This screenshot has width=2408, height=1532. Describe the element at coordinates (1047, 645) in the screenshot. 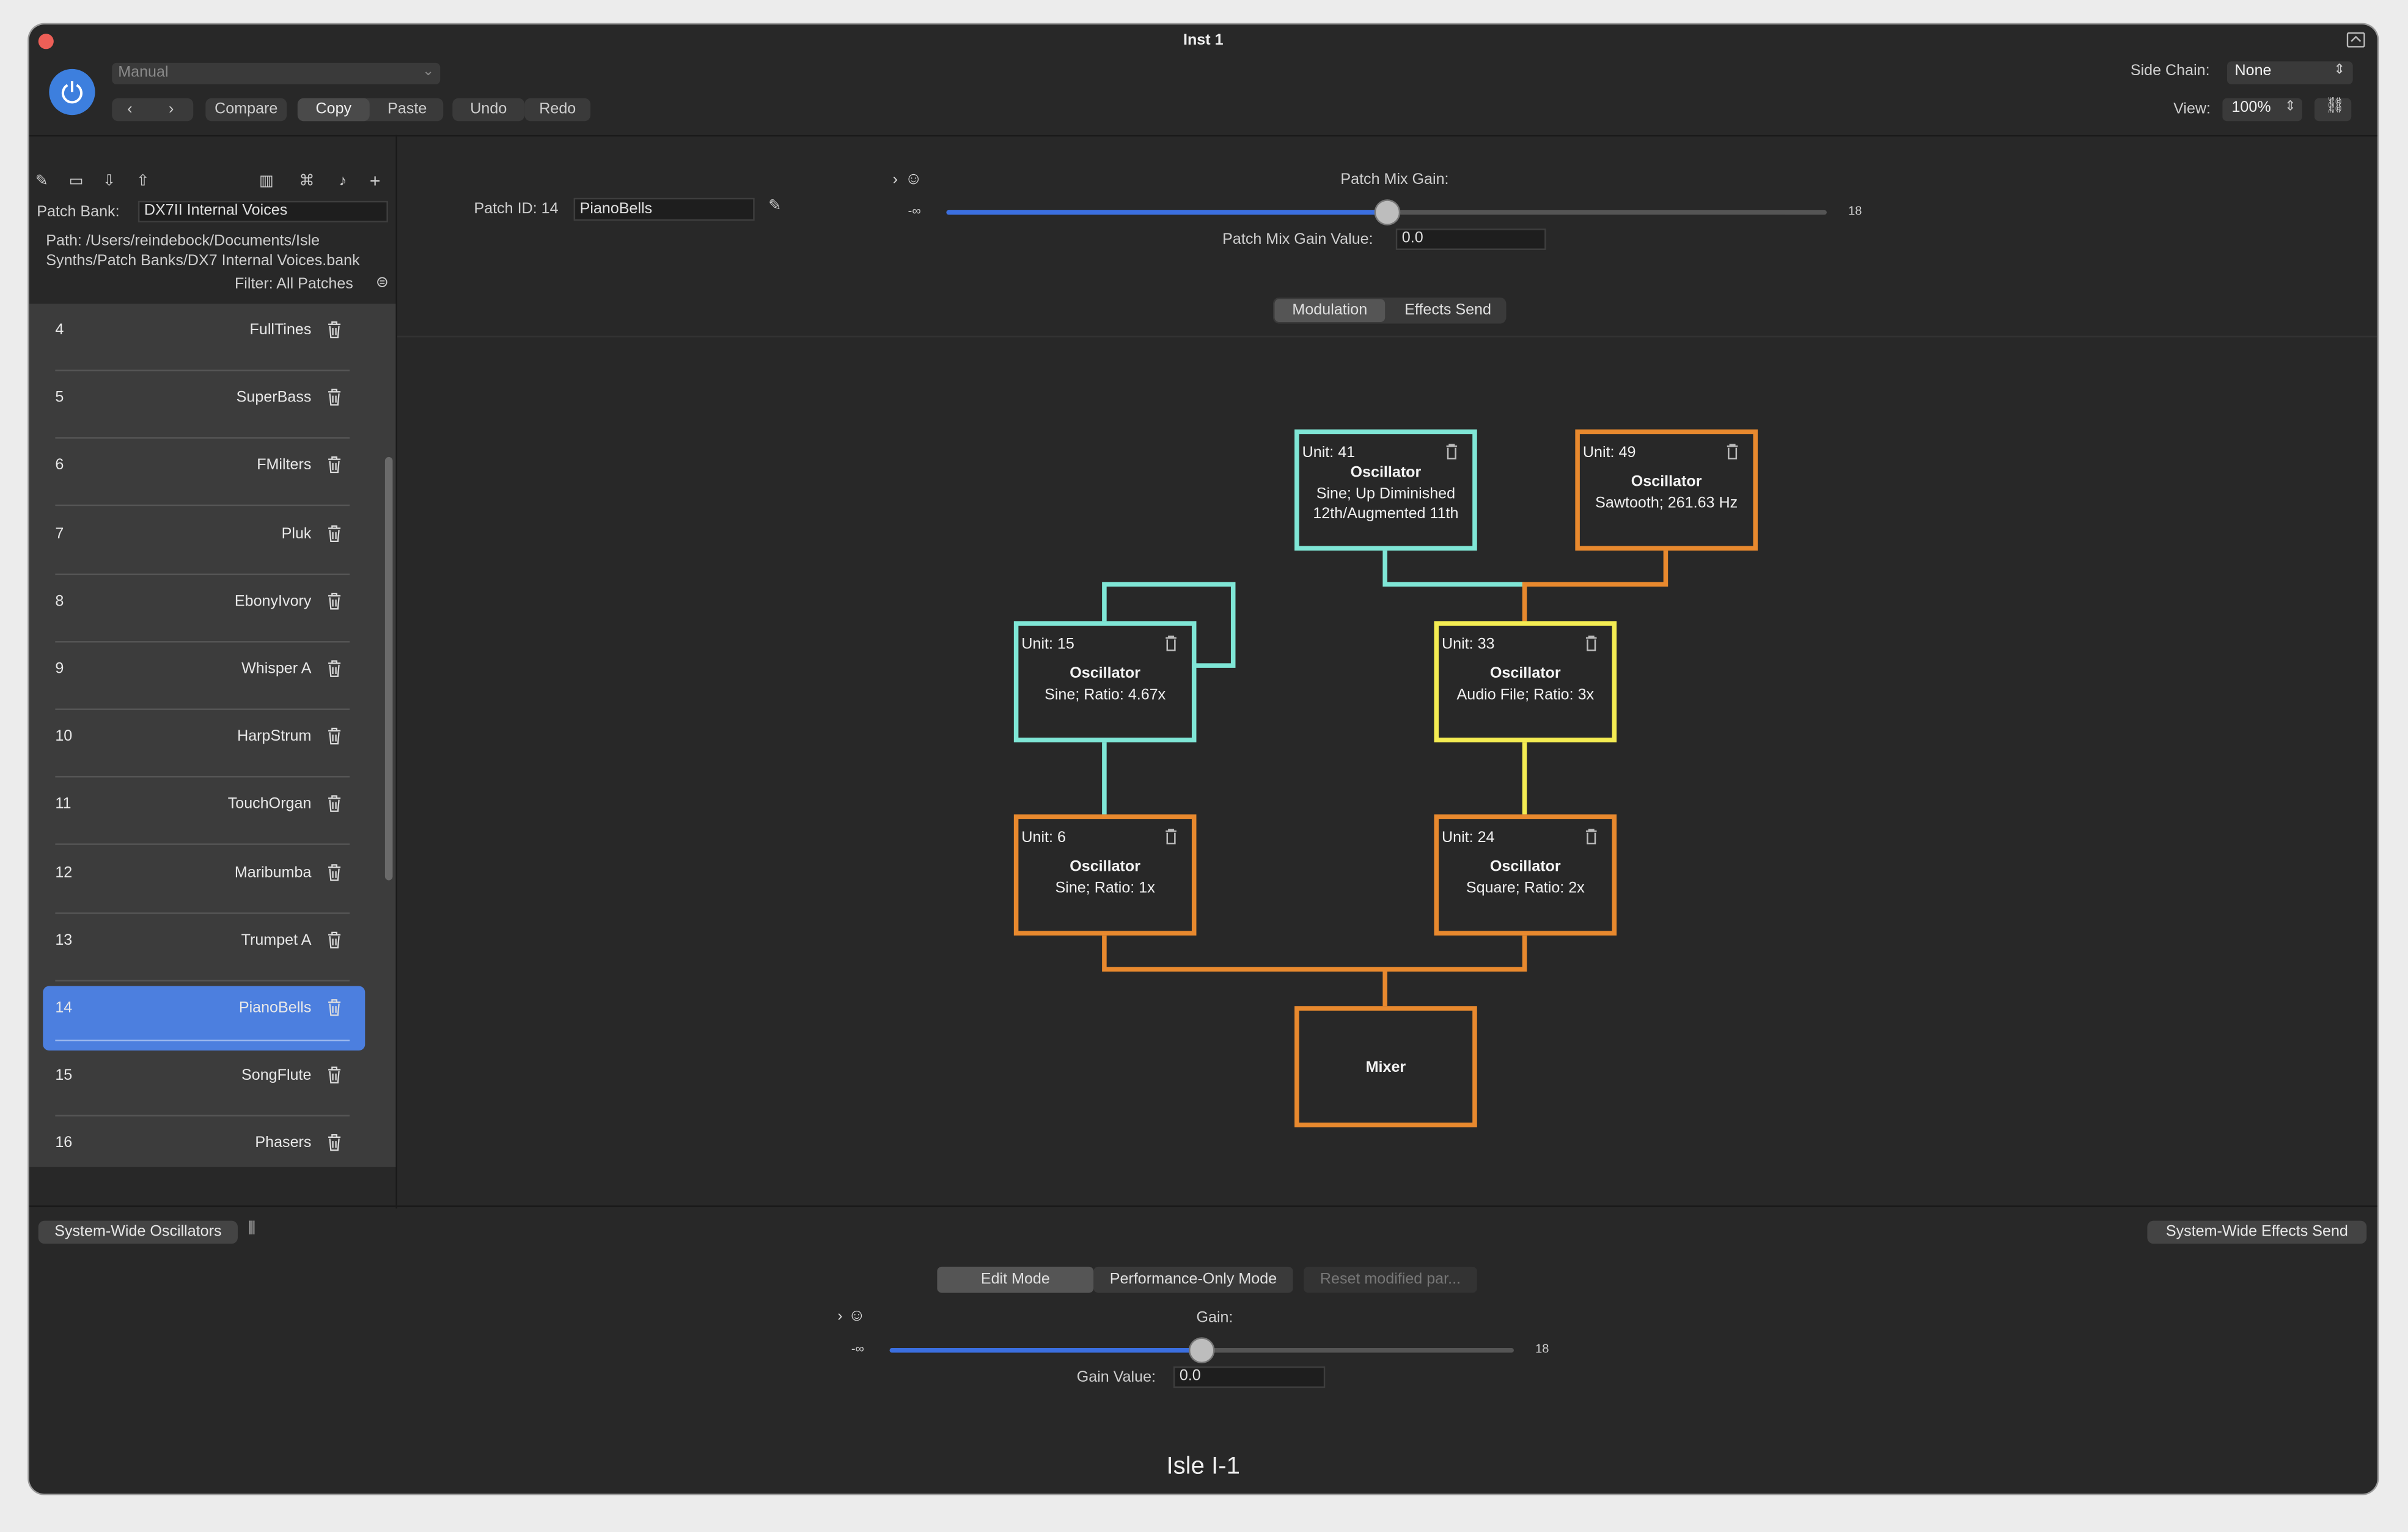

I see `node-unit-label: Unit: 15` at that location.